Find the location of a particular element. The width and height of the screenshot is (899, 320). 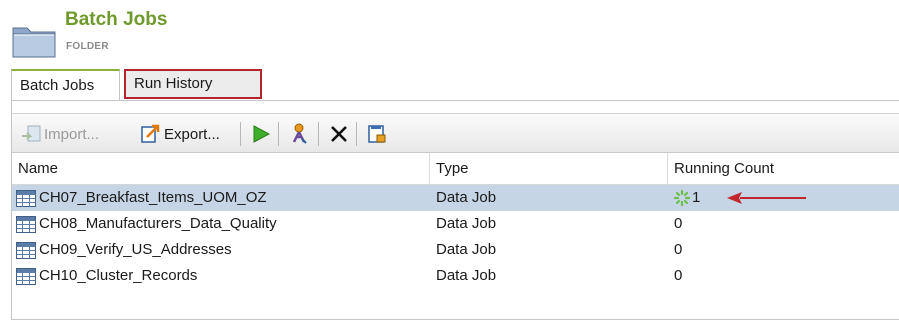

column-header-type: Type is located at coordinates (549, 168).